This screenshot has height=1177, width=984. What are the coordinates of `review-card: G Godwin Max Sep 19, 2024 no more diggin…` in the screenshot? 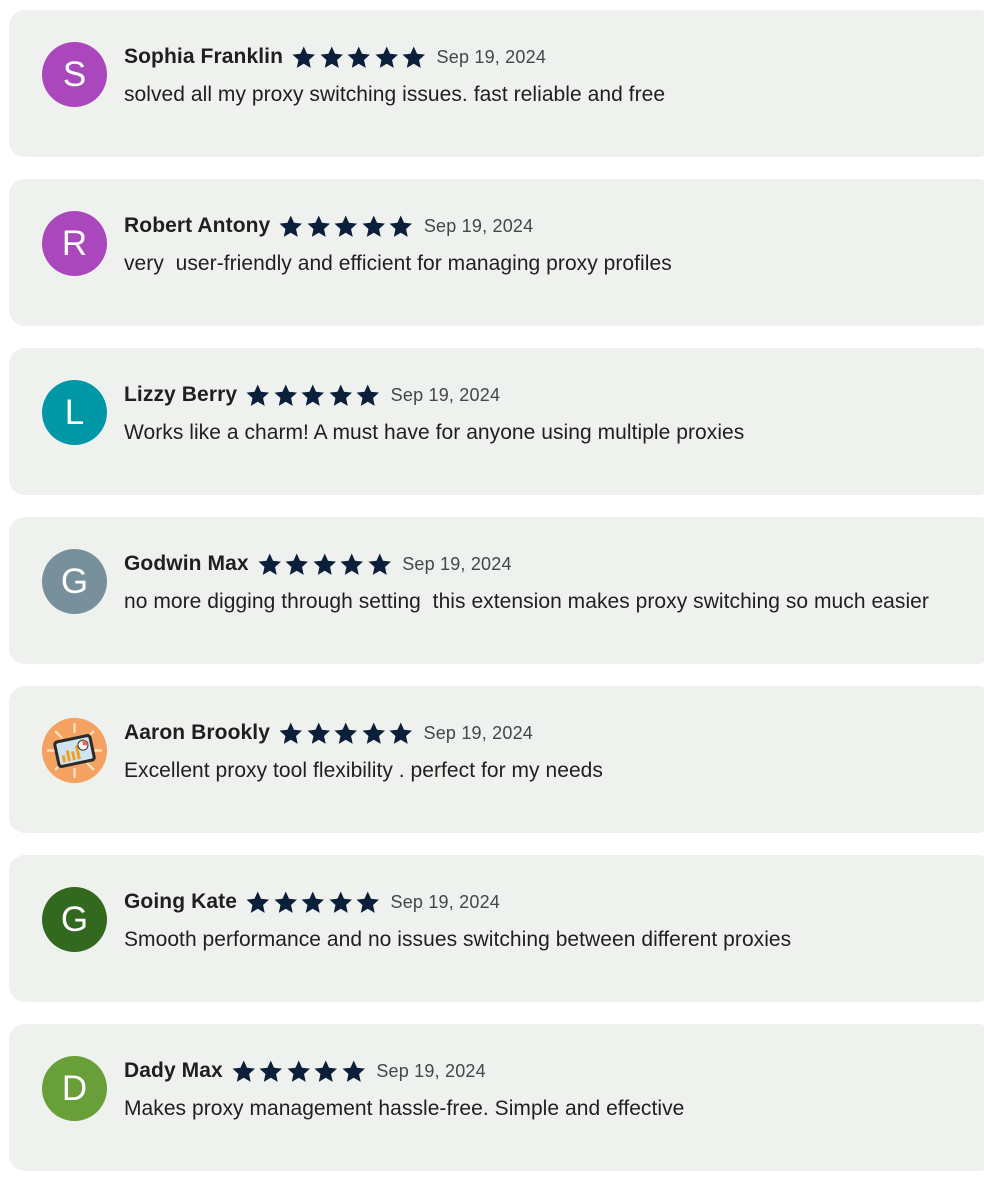 It's located at (496, 590).